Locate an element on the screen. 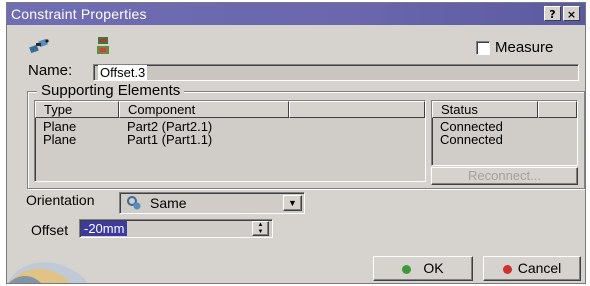  column-header-component: Component is located at coordinates (204, 109).